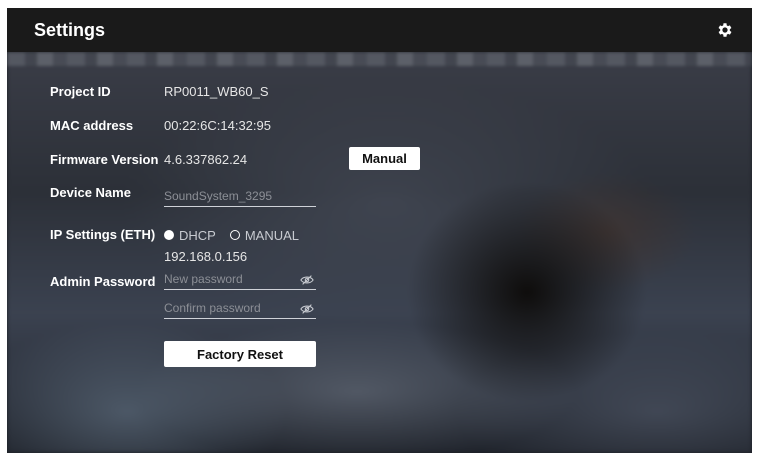 This screenshot has width=759, height=459. Describe the element at coordinates (90, 192) in the screenshot. I see `device-name-label: Device Name` at that location.